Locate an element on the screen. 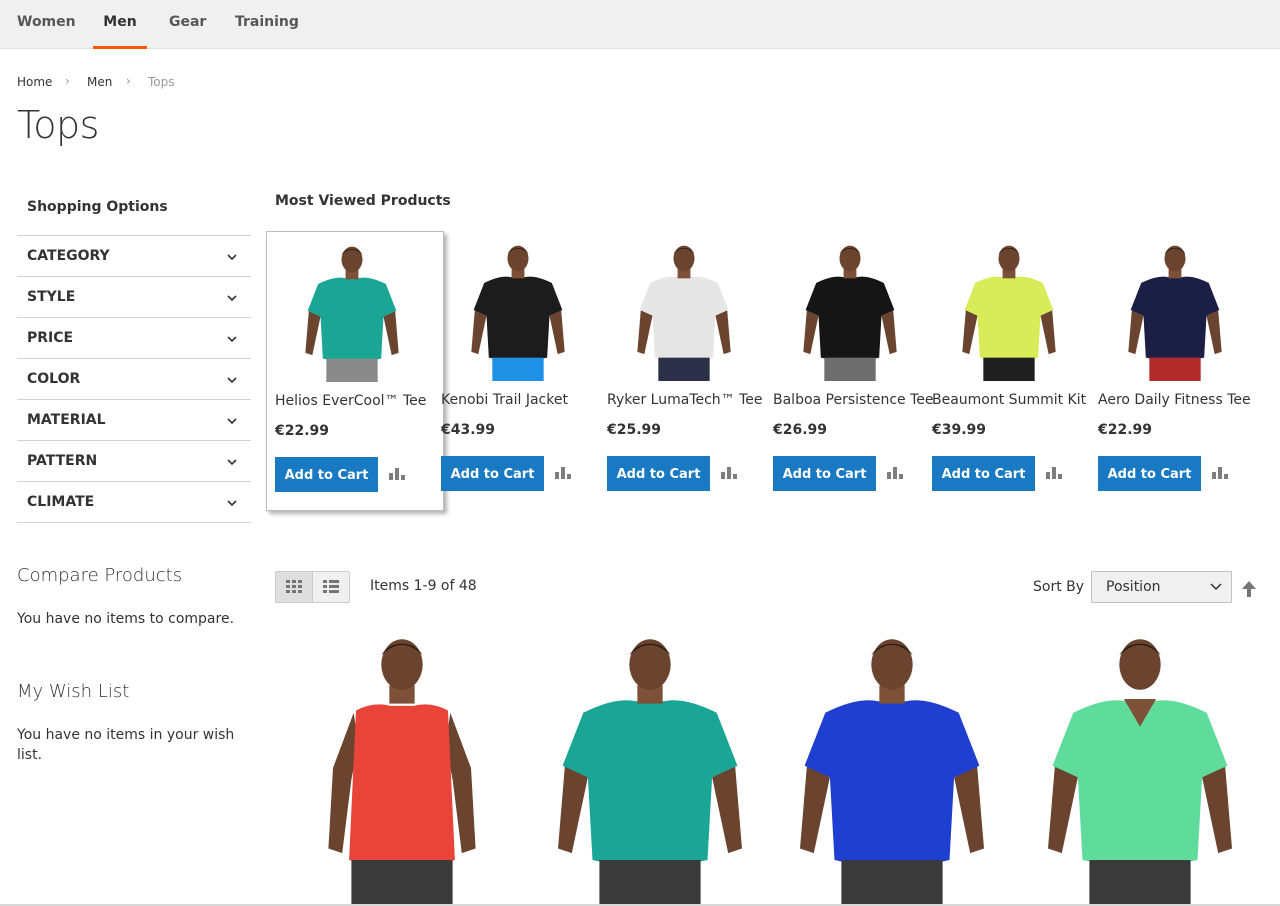 The height and width of the screenshot is (906, 1280). filter-label: Category is located at coordinates (68, 256).